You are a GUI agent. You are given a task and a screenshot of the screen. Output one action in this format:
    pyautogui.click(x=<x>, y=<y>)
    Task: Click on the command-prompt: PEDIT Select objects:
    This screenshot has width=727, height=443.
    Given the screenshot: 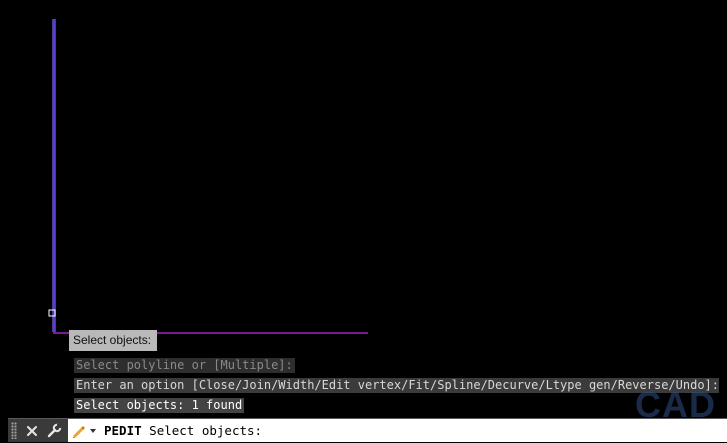 What is the action you would take?
    pyautogui.click(x=183, y=430)
    